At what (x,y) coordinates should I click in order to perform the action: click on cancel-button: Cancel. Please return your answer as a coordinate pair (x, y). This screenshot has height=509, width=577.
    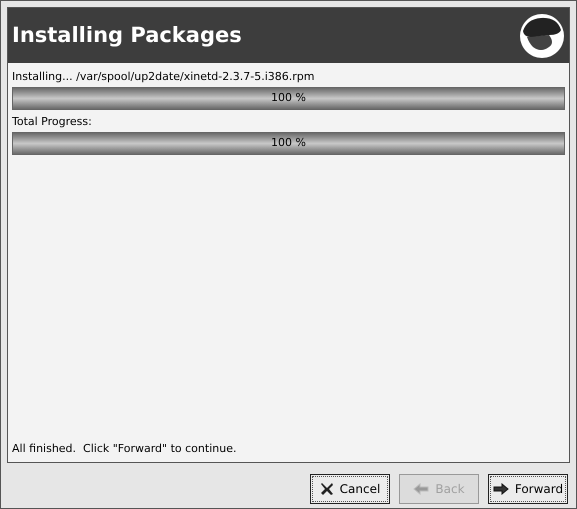
    Looking at the image, I should click on (350, 489).